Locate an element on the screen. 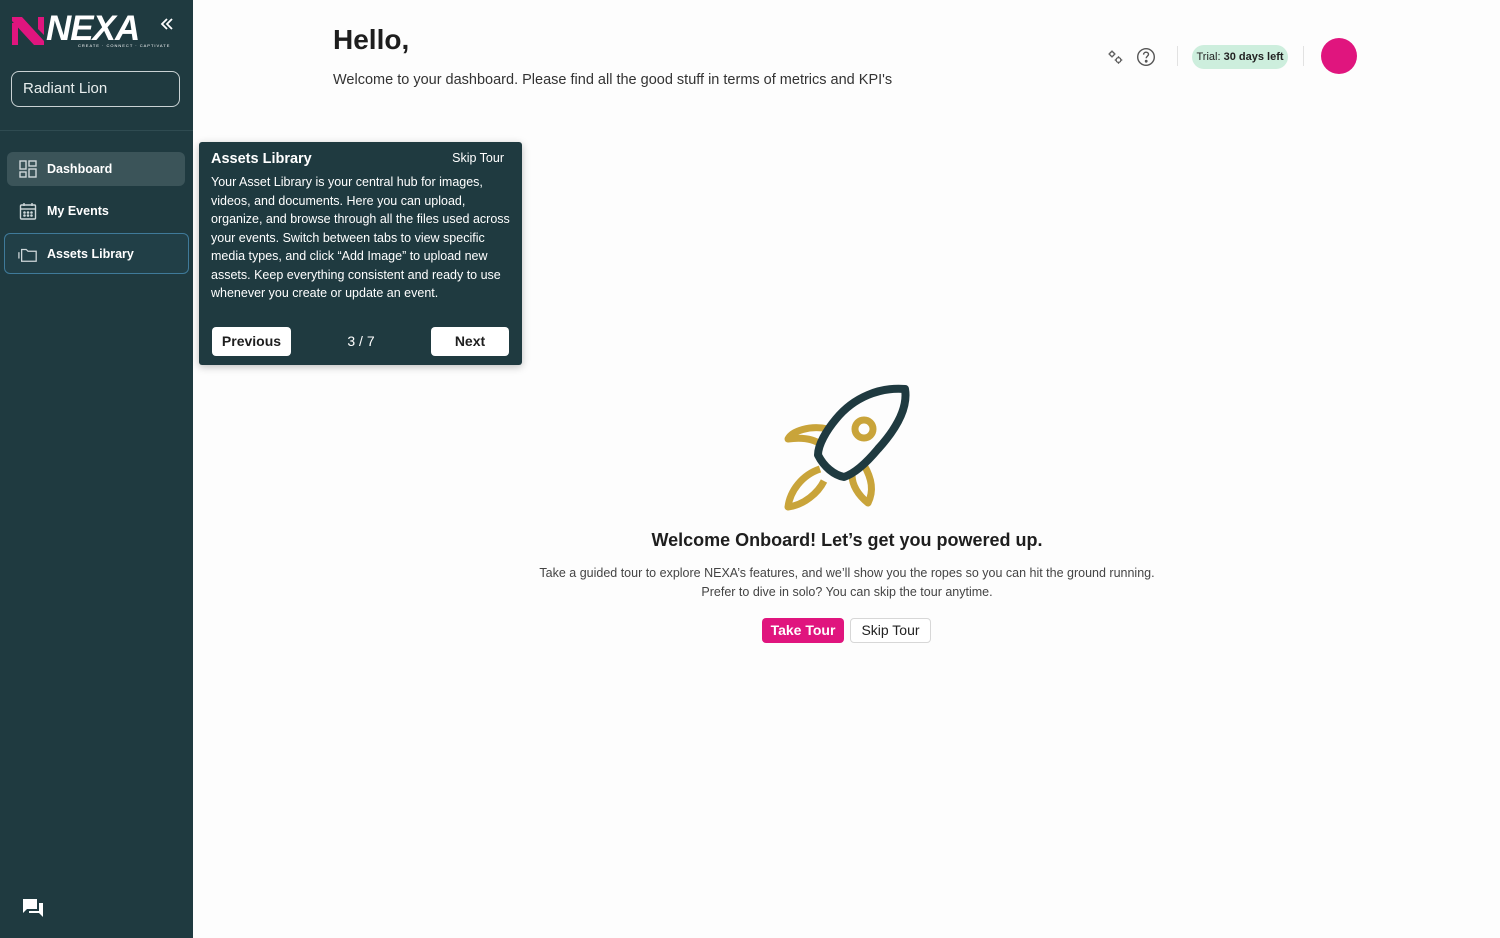 This screenshot has width=1500, height=938. nexa-logo: NEXA CREATE · CONNECT · CAPTIVATE is located at coordinates (90, 29).